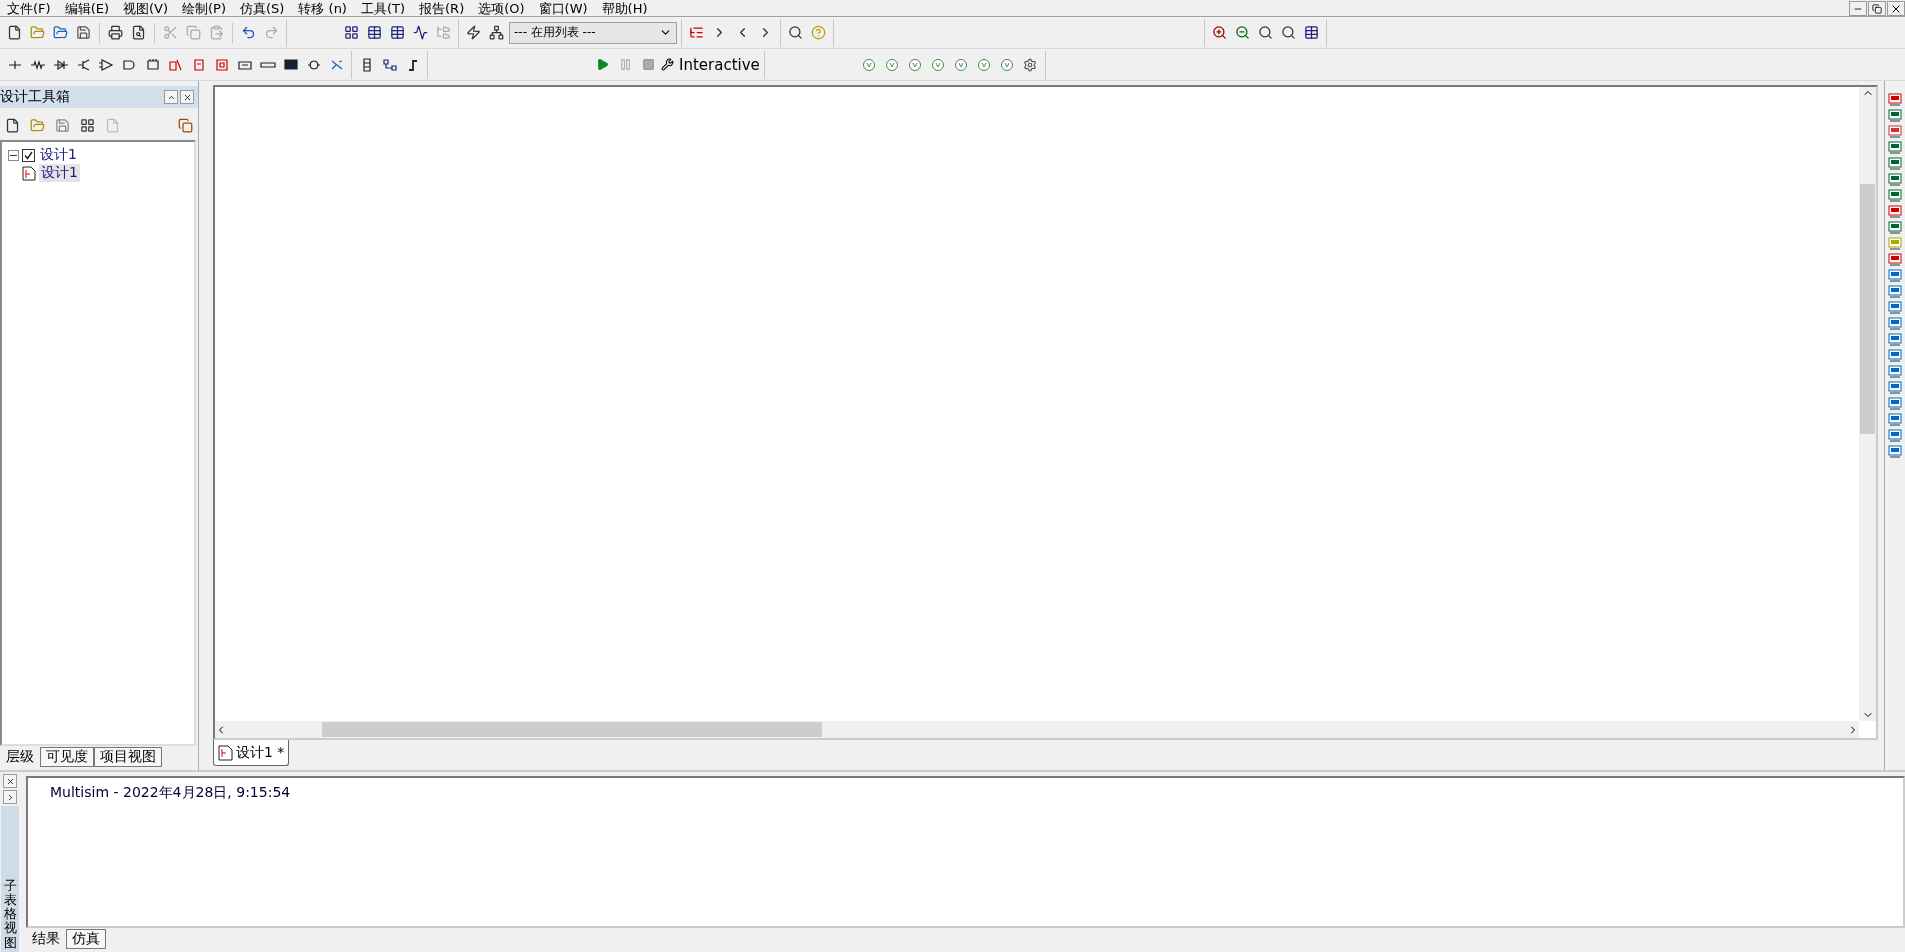  What do you see at coordinates (602, 64) in the screenshot?
I see `run-icon` at bounding box center [602, 64].